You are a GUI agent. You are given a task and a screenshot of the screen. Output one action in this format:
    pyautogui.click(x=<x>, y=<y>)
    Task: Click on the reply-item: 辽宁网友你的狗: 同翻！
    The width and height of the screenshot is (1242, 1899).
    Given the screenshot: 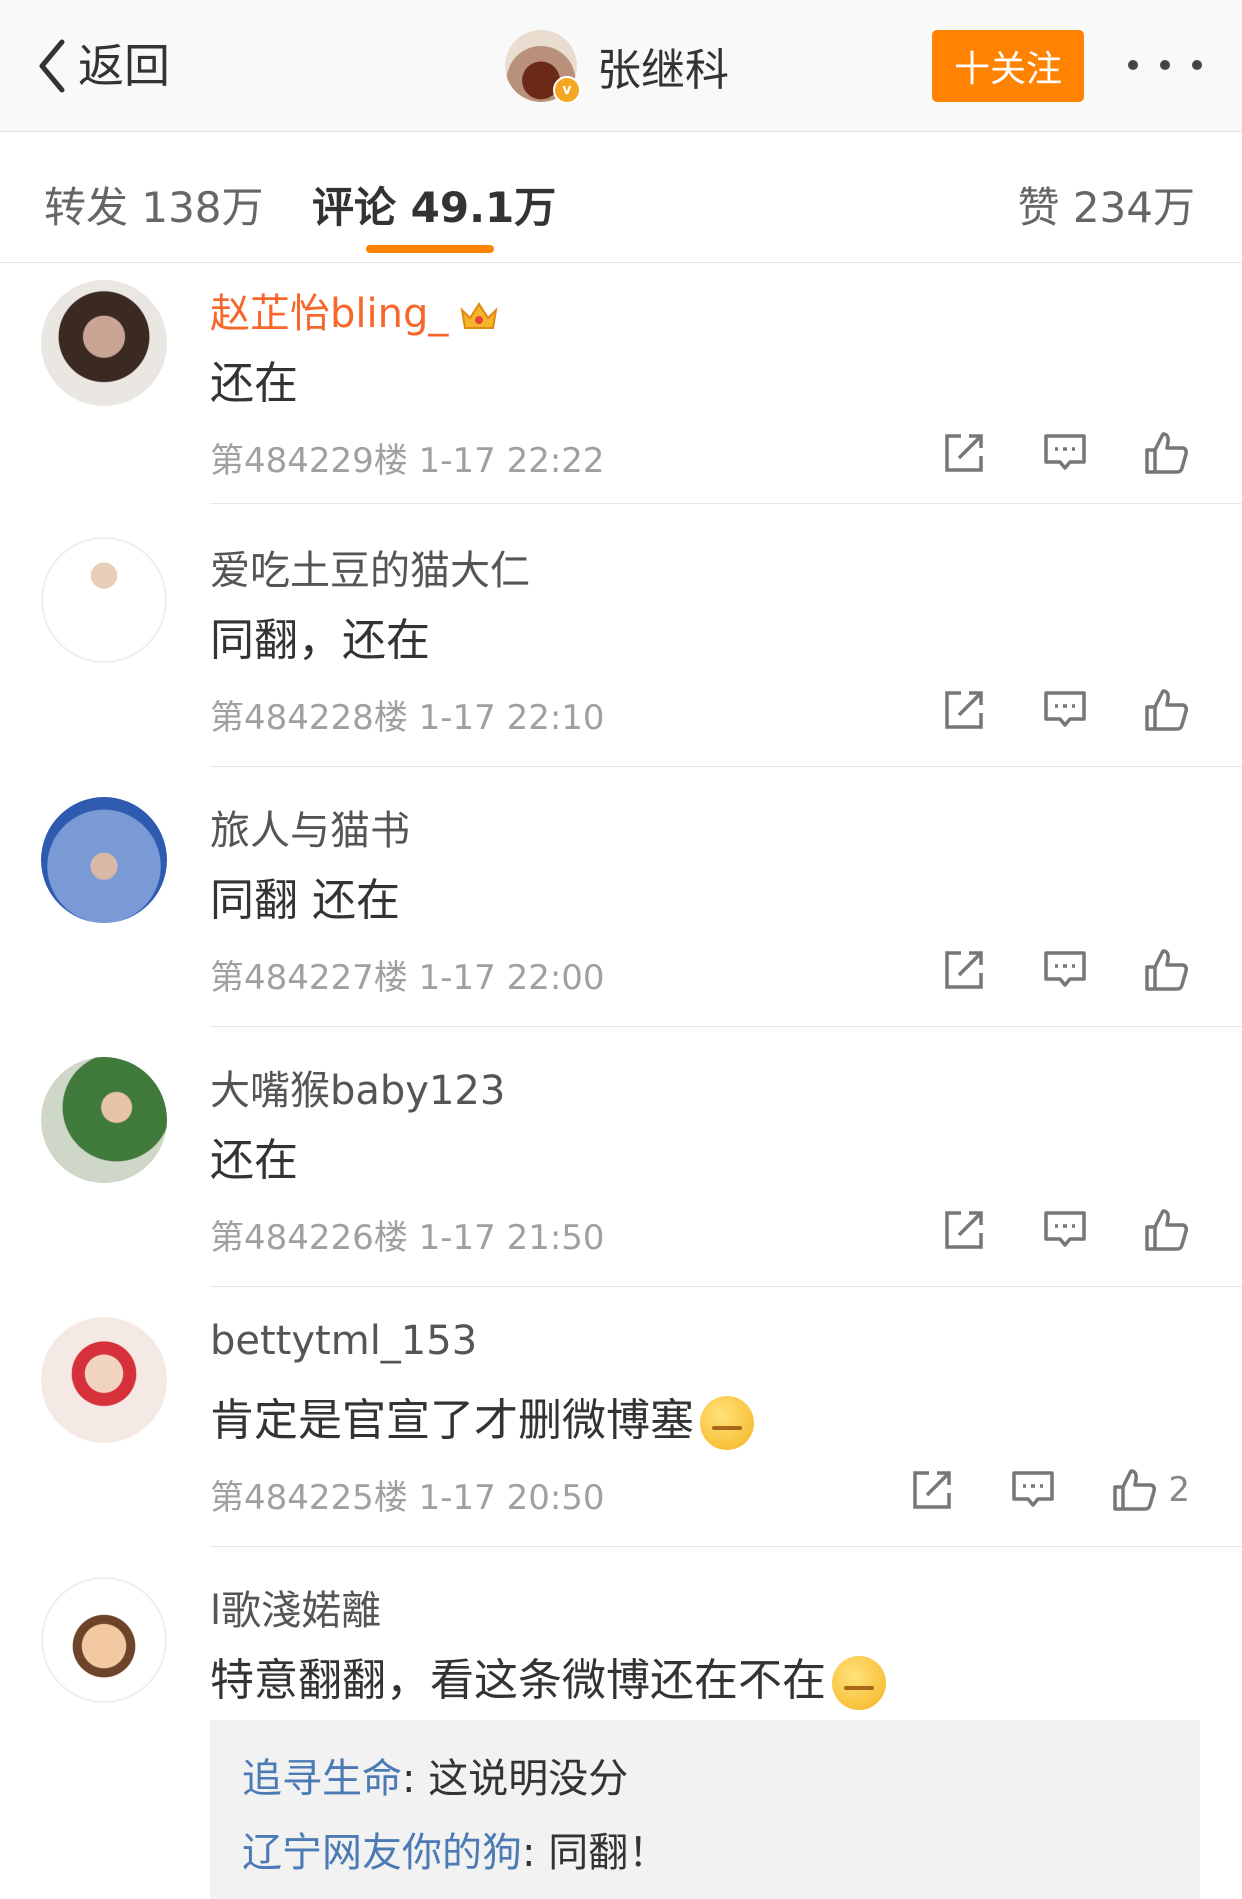 What is the action you would take?
    pyautogui.click(x=455, y=1849)
    